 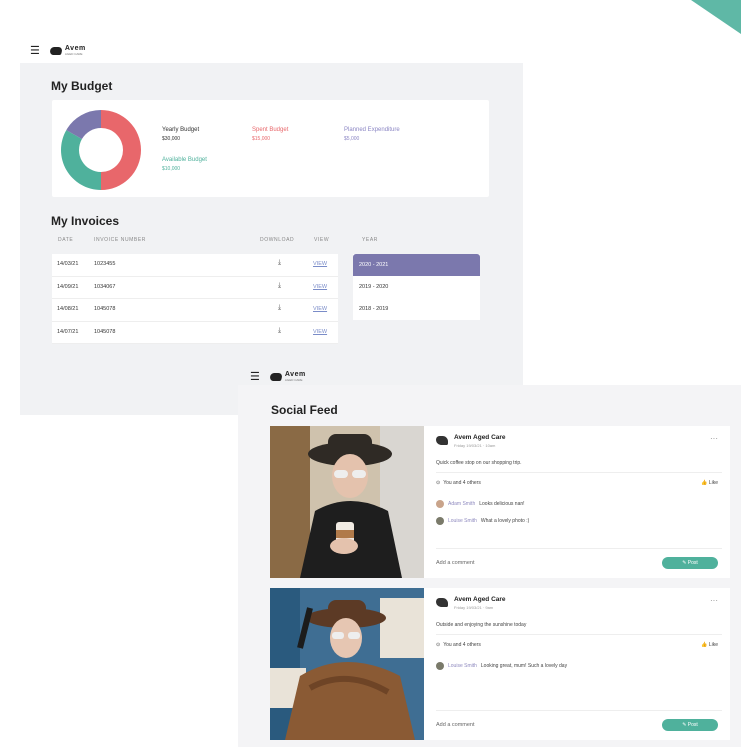 I want to click on invoices-title: My Invoices, so click(x=85, y=221).